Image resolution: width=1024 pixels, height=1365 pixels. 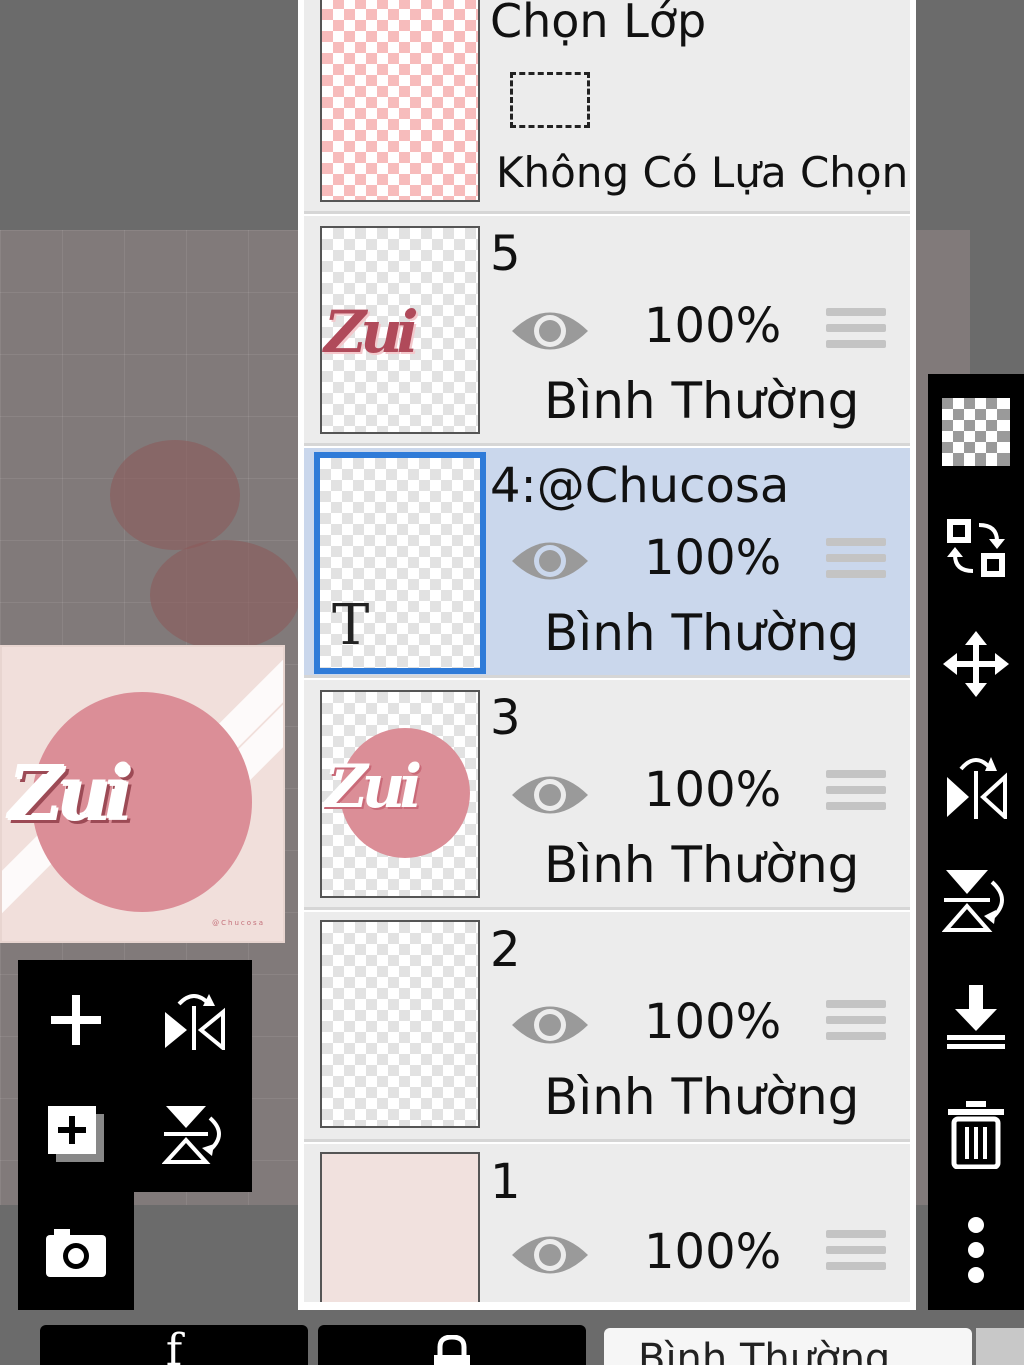 I want to click on layer-row: 1 100%, so click(x=607, y=1223).